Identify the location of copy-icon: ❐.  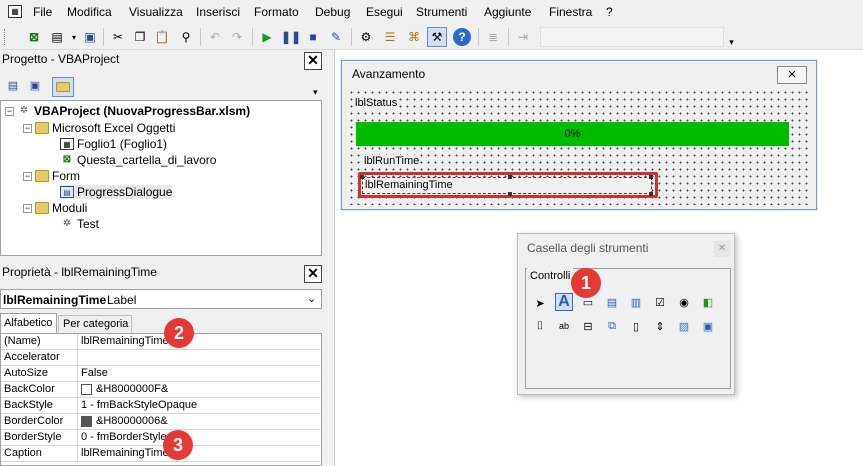
(140, 37).